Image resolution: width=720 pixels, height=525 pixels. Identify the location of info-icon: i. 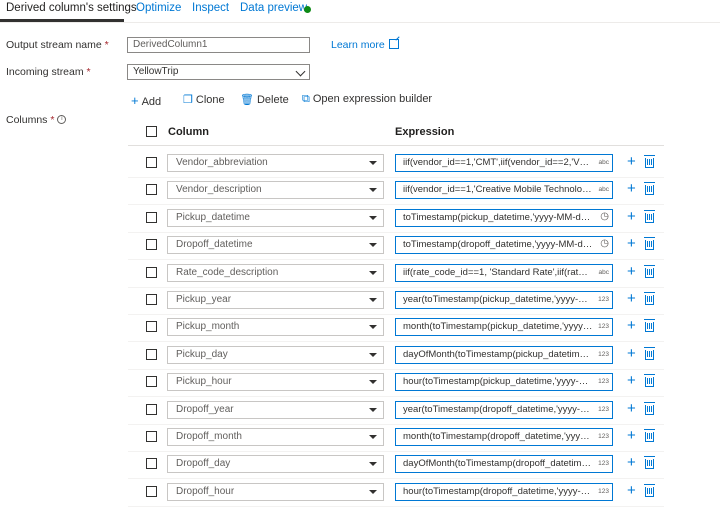
(62, 119).